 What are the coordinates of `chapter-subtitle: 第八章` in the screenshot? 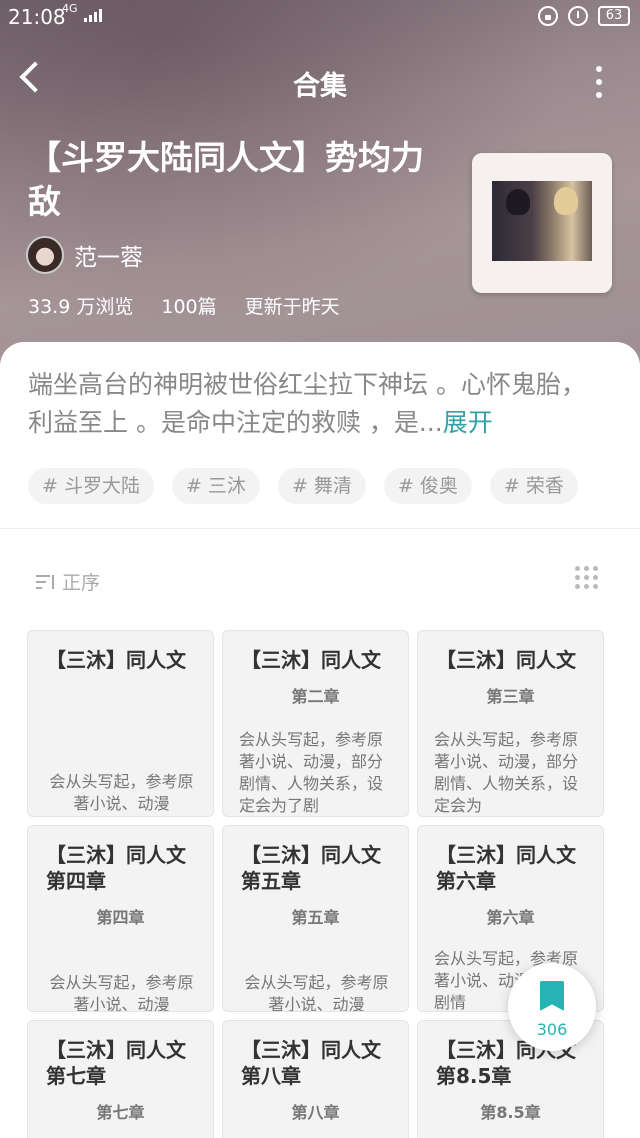 It's located at (315, 1112).